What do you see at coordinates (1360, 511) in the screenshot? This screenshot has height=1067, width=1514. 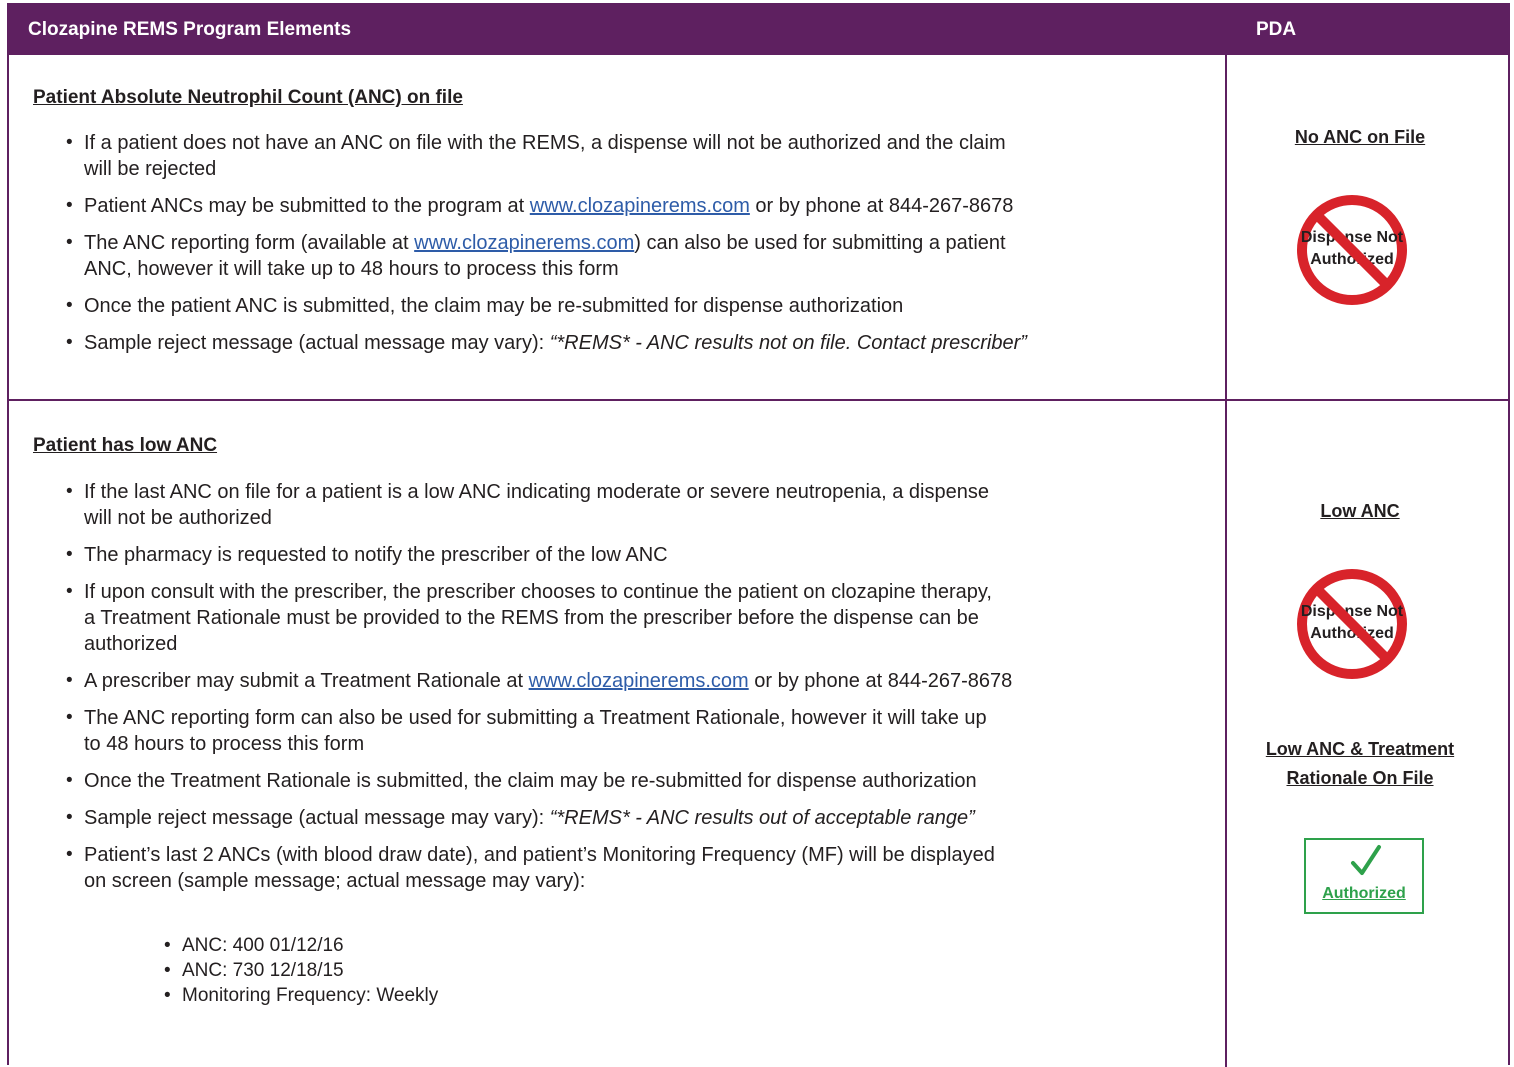 I see `pda-label-low-anc: Low ANC` at bounding box center [1360, 511].